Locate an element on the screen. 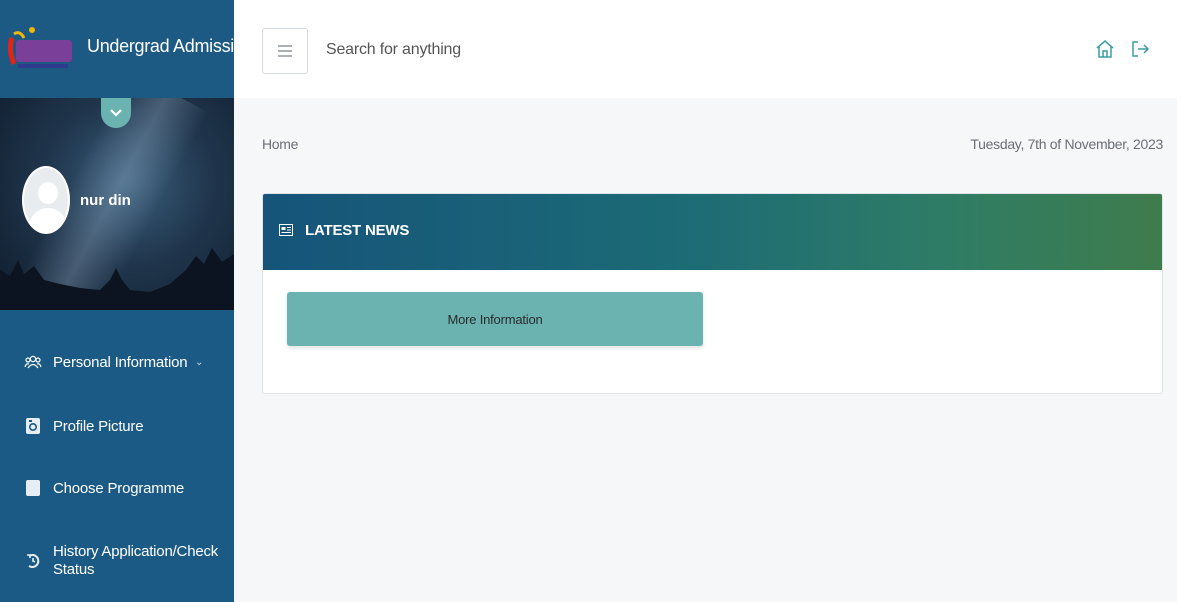 Image resolution: width=1177 pixels, height=602 pixels. history-icon is located at coordinates (33, 561).